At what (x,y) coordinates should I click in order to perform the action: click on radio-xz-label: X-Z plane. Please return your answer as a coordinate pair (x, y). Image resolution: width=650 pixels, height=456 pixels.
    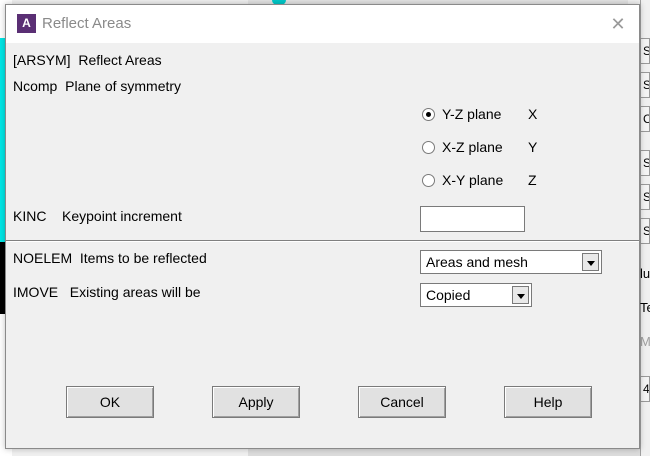
    Looking at the image, I should click on (472, 147).